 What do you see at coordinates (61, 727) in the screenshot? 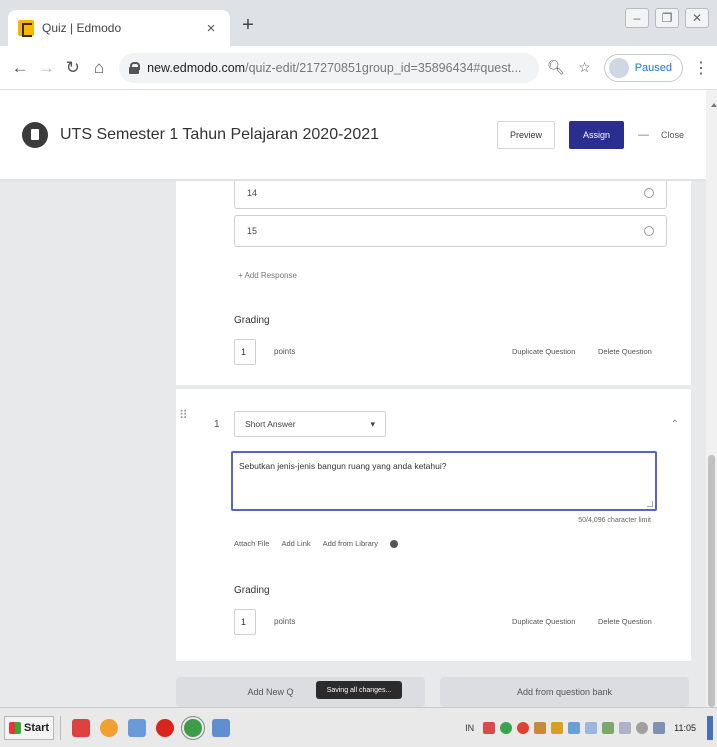
I see `taskbar-divider` at bounding box center [61, 727].